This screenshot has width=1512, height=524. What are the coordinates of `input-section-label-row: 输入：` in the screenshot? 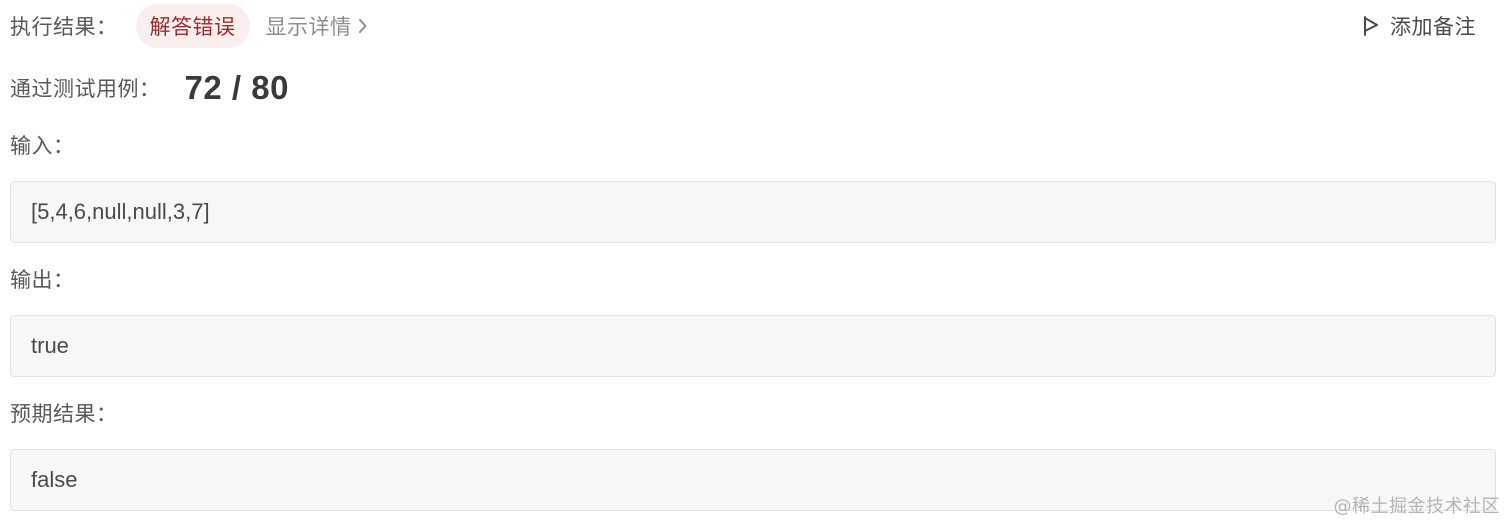 It's located at (42, 145).